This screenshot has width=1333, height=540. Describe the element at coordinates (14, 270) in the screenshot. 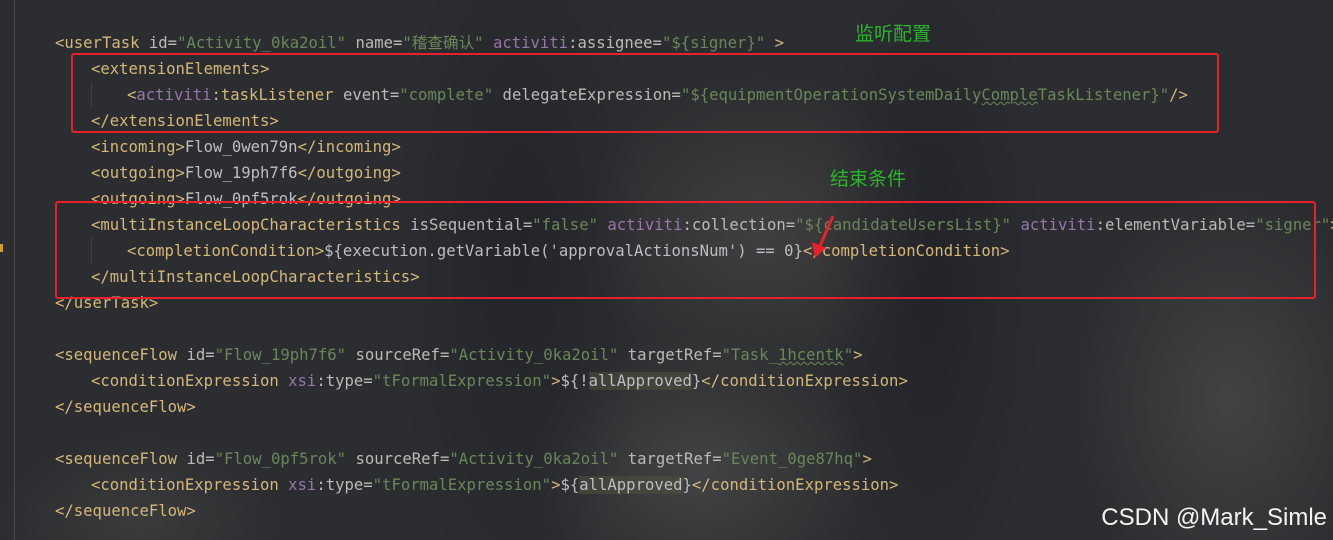

I see `editor-gutter-divider` at that location.